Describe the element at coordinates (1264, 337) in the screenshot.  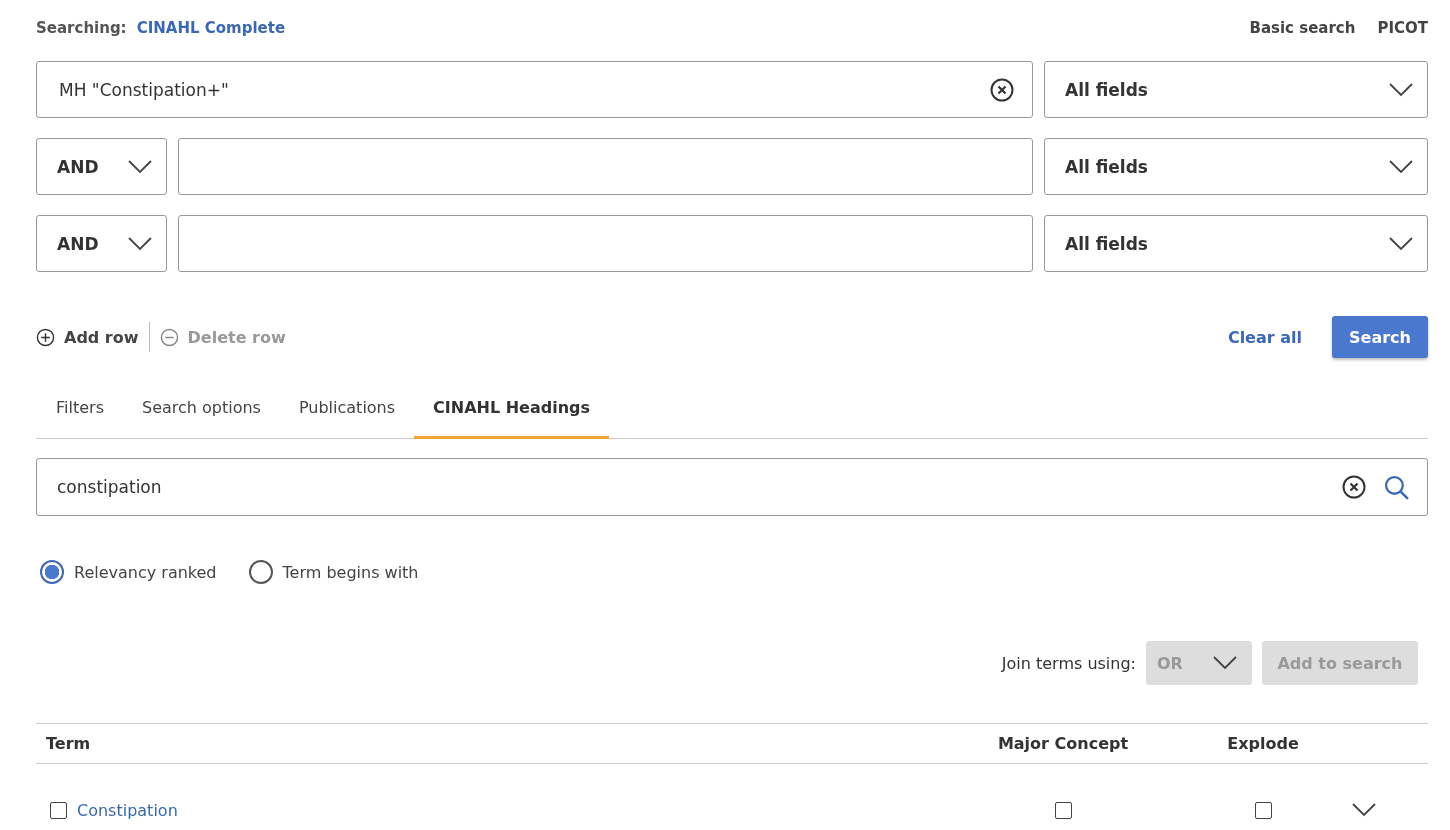
I see `clear-all-link: Clear all` at that location.